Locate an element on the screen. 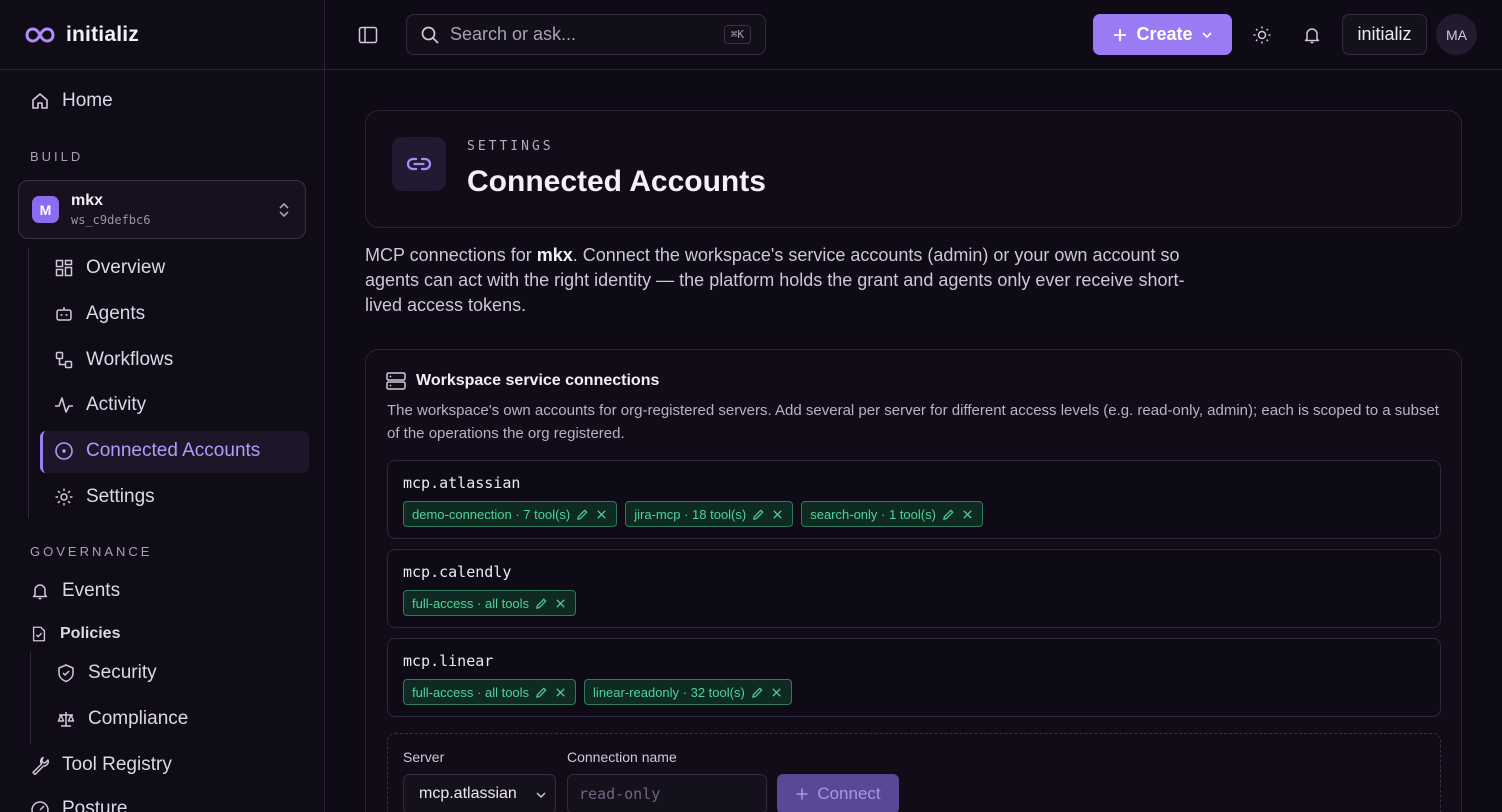  bell-icon is located at coordinates (1312, 36).